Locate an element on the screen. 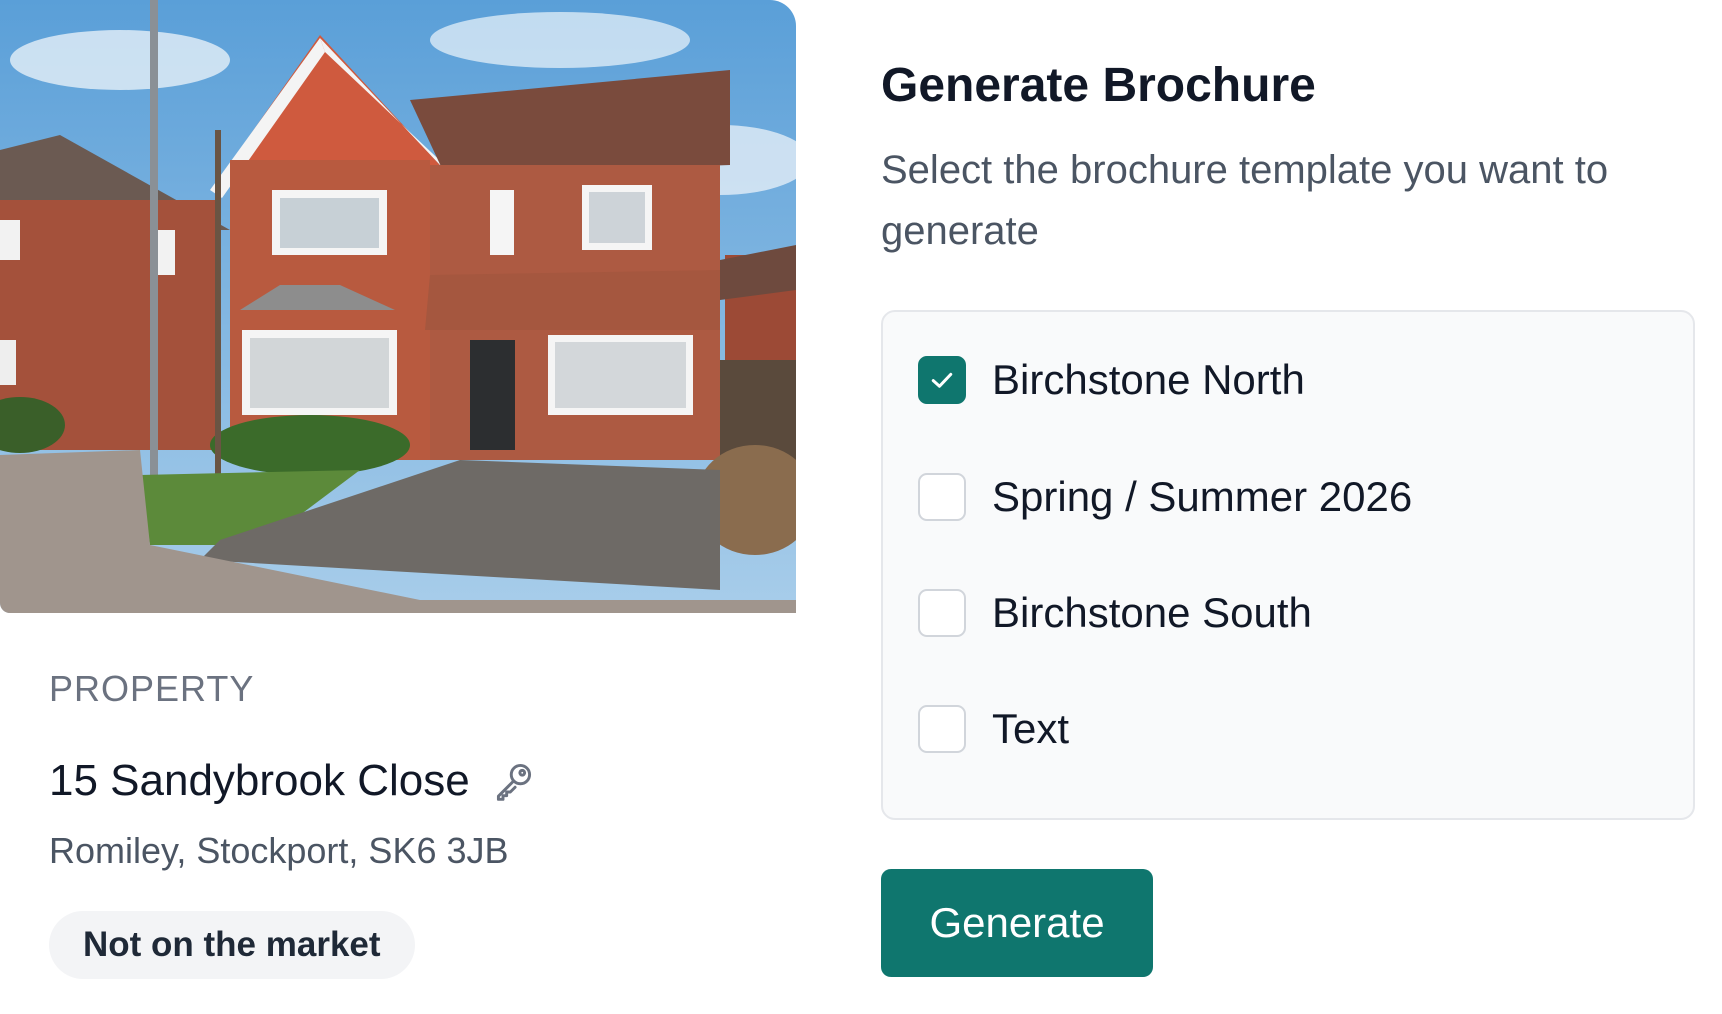 This screenshot has width=1722, height=1014. option-birchstone-south: Birchstone South is located at coordinates (1115, 613).